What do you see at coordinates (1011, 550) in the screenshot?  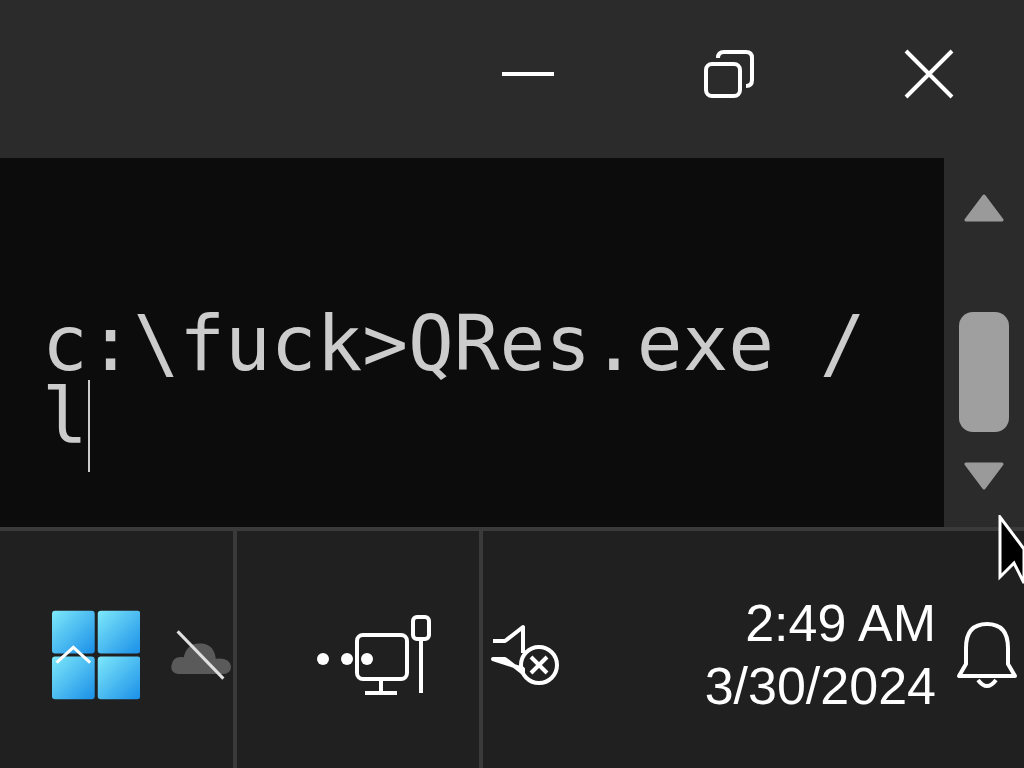 I see `mouse-pointer-icon` at bounding box center [1011, 550].